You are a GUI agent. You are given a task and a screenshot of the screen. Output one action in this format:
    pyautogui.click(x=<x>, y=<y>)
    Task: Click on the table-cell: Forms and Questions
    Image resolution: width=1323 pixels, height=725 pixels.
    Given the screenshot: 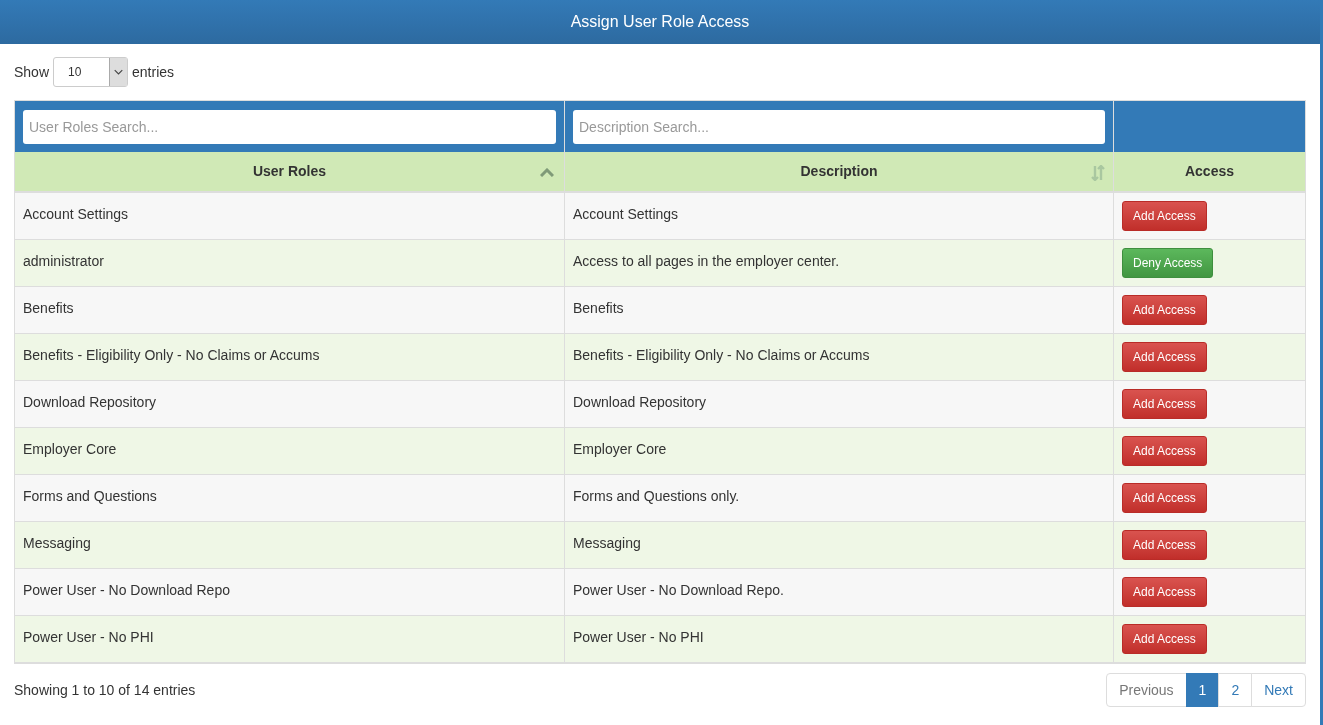 What is the action you would take?
    pyautogui.click(x=90, y=496)
    